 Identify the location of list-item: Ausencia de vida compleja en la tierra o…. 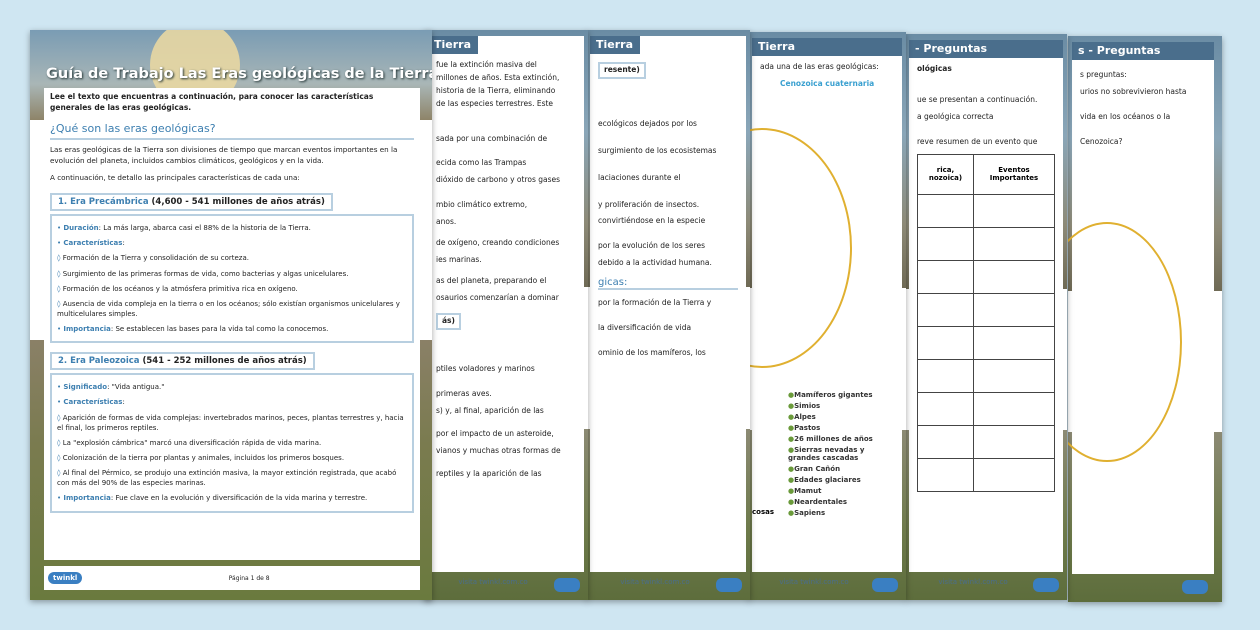
(232, 309).